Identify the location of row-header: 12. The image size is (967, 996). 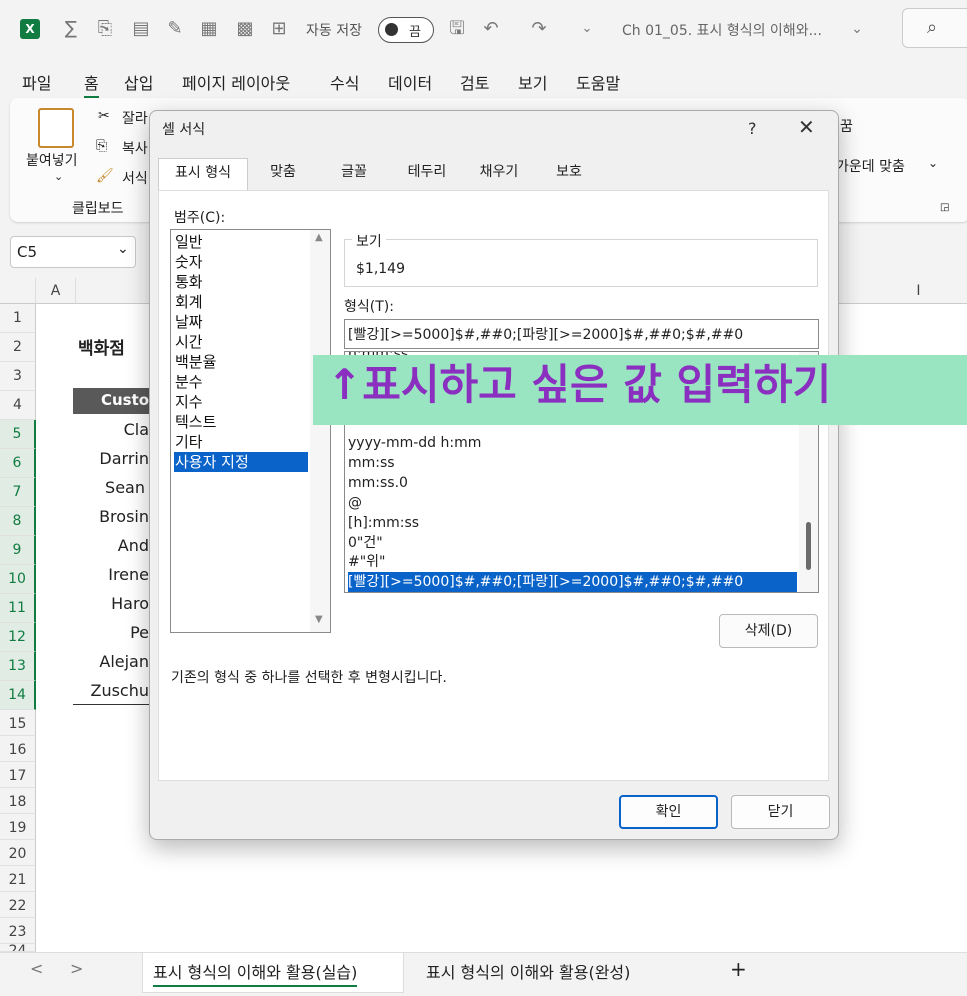
(18, 637).